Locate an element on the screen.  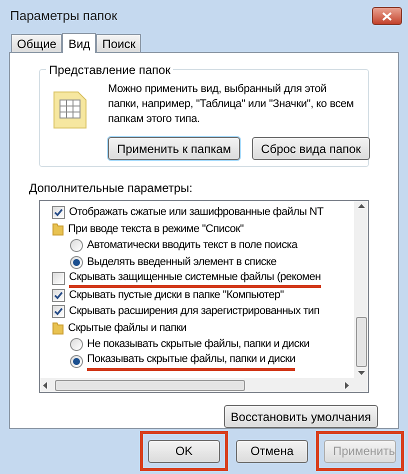
window-title: Параметры папок is located at coordinates (64, 16).